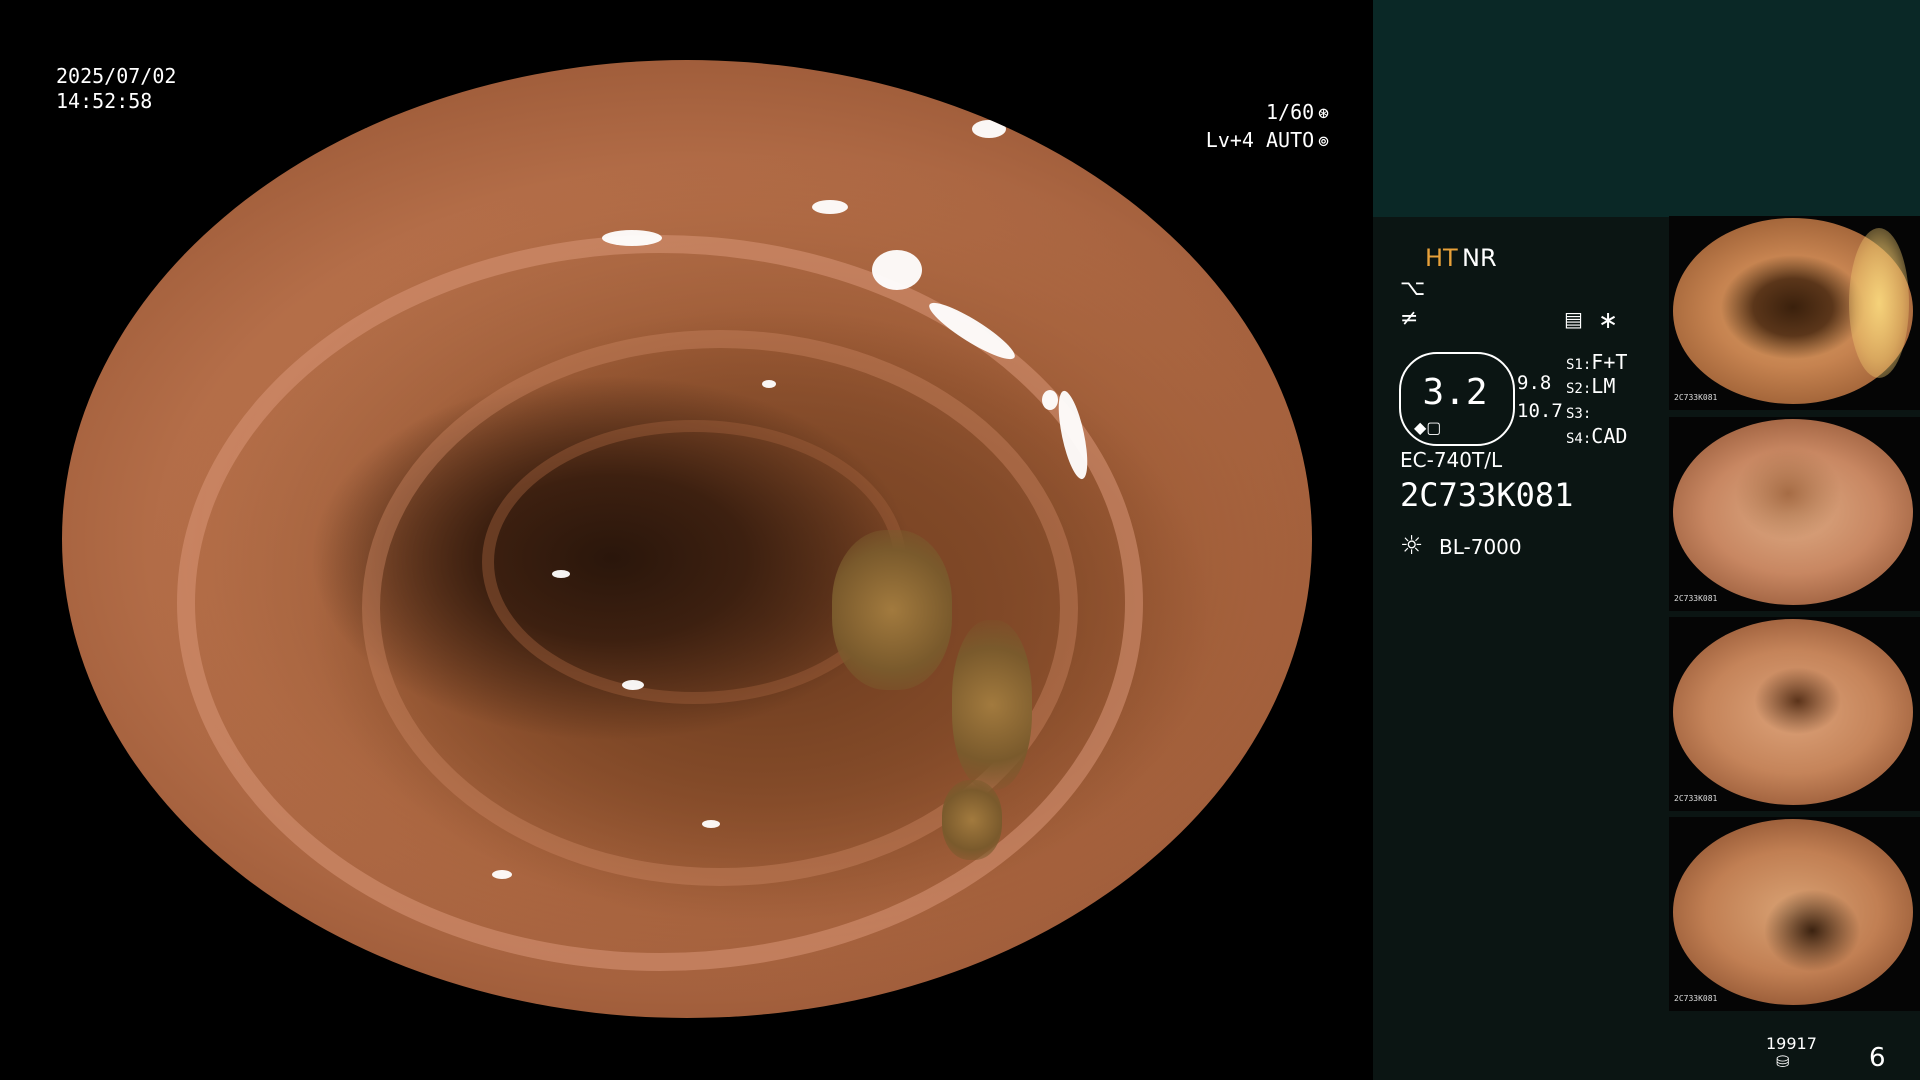  Describe the element at coordinates (1791, 1043) in the screenshot. I see `image-count: 19917` at that location.